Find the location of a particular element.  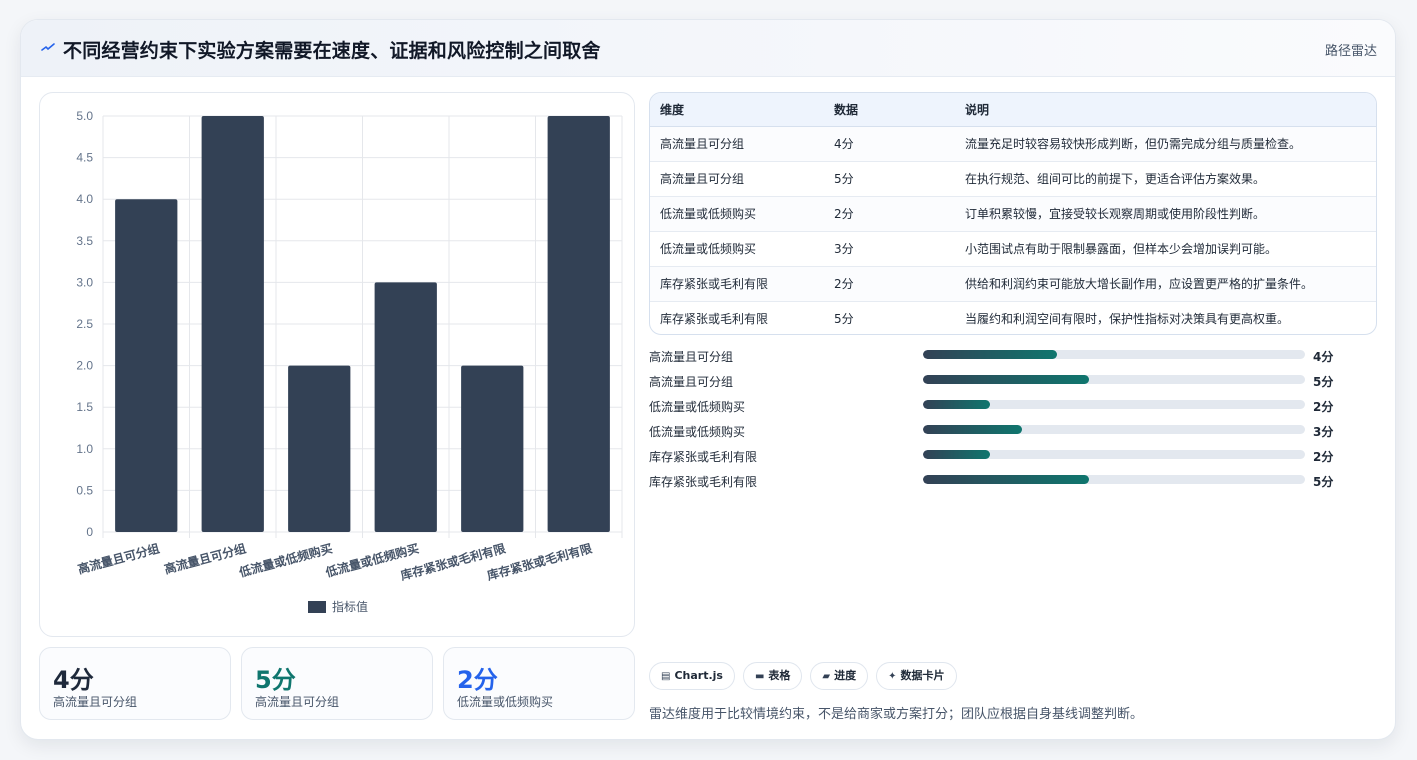

legend-label: 指标值 is located at coordinates (350, 606).